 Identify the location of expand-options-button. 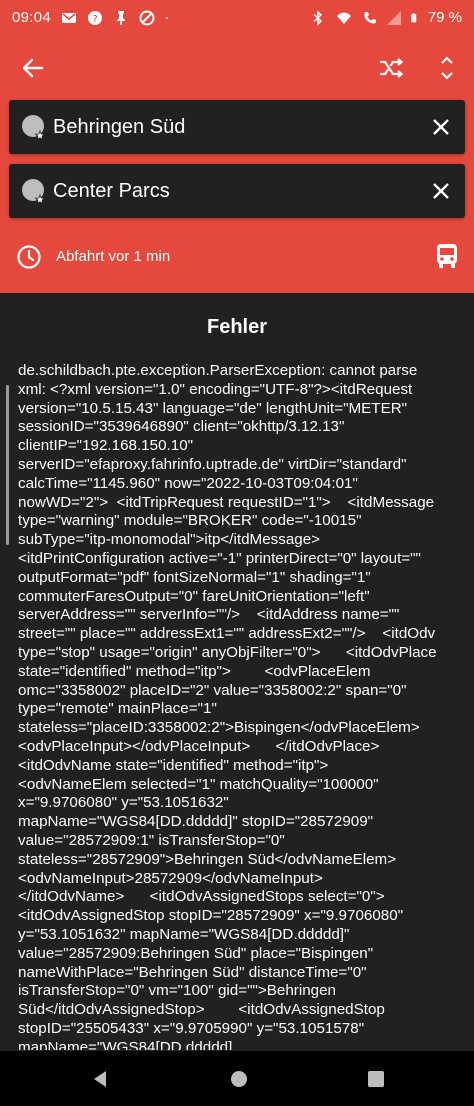
(447, 68).